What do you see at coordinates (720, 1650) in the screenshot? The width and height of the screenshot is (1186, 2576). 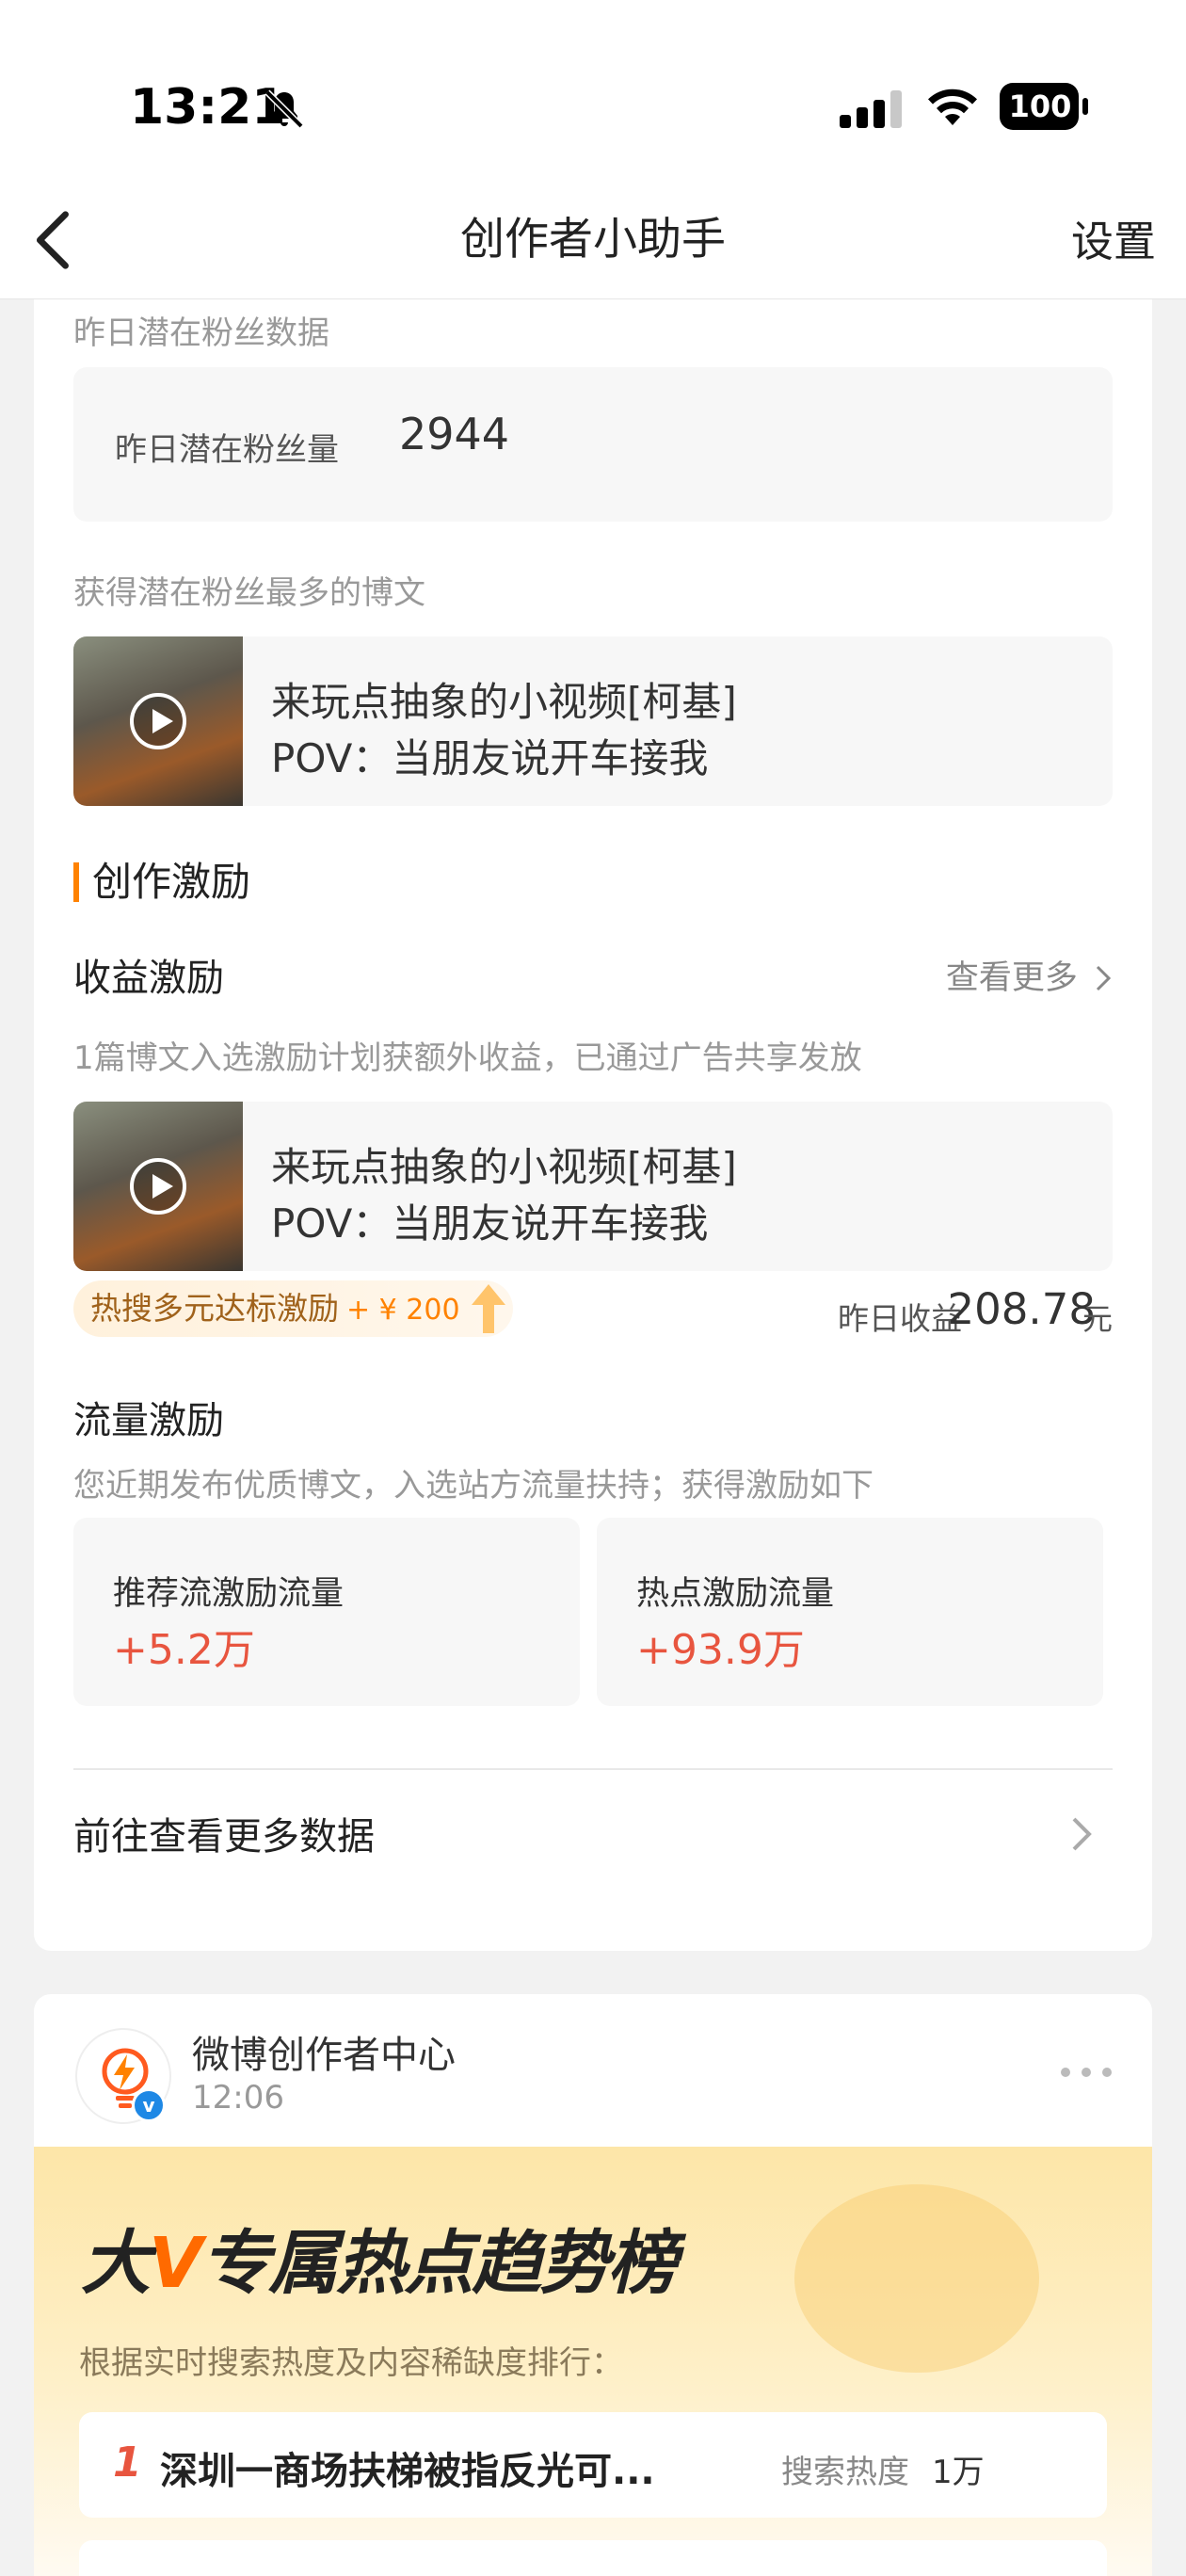 I see `flow-value: +93.9万` at bounding box center [720, 1650].